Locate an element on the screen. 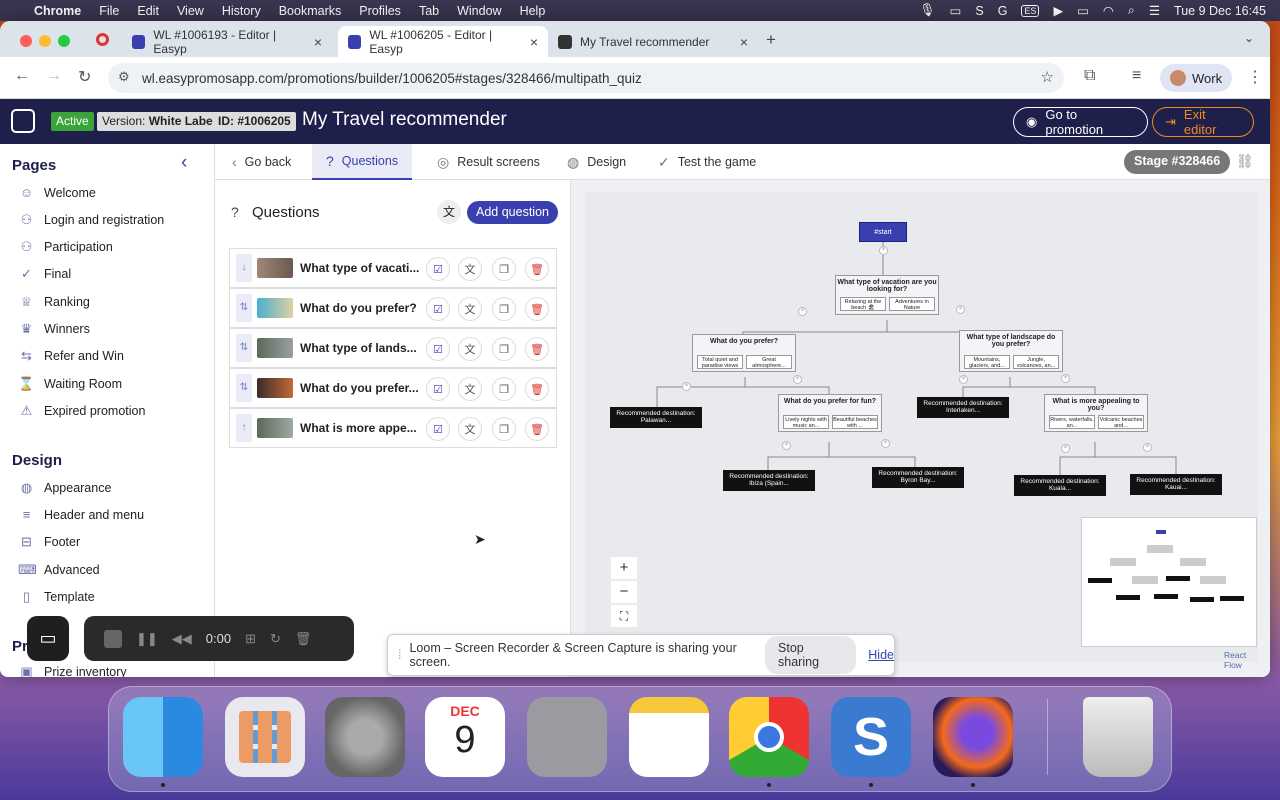  bookmark-star-icon: ☆ is located at coordinates (1047, 77).